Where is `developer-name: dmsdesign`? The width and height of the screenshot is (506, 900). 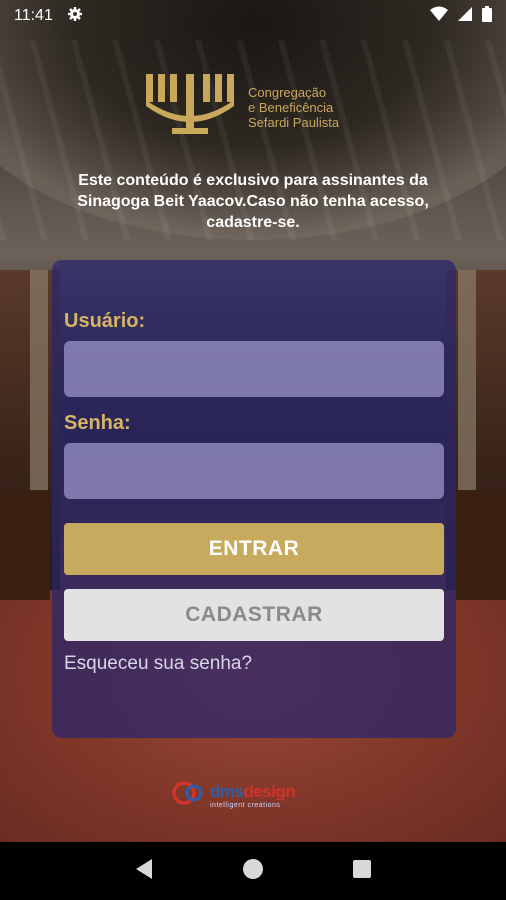 developer-name: dmsdesign is located at coordinates (253, 792).